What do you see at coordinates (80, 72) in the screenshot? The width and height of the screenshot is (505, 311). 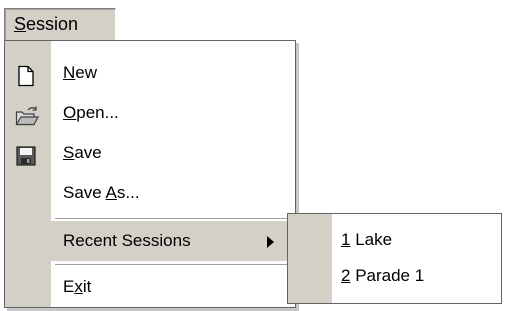 I see `menu-item-new-label: New` at bounding box center [80, 72].